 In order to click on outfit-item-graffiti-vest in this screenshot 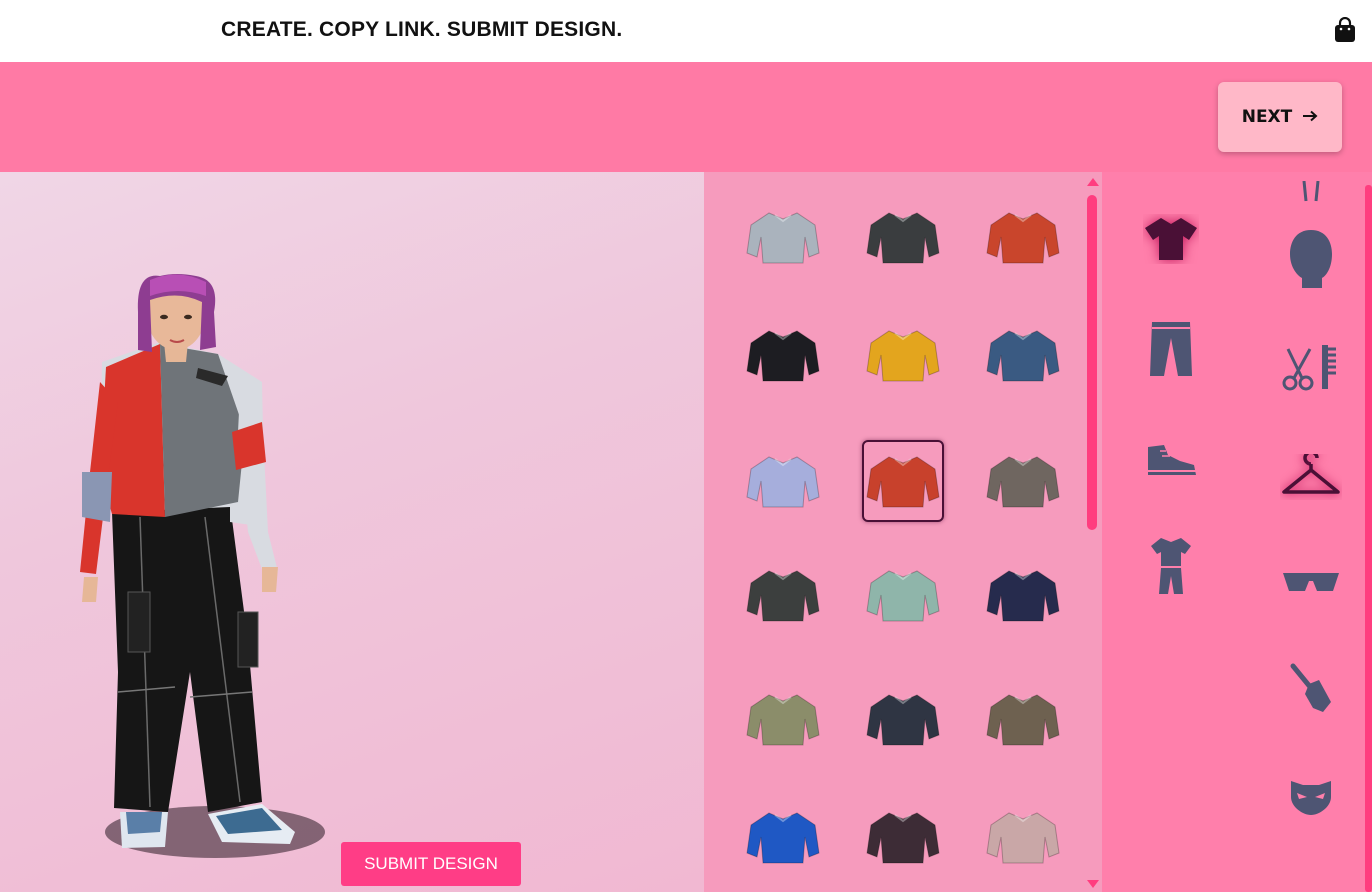, I will do `click(783, 355)`.